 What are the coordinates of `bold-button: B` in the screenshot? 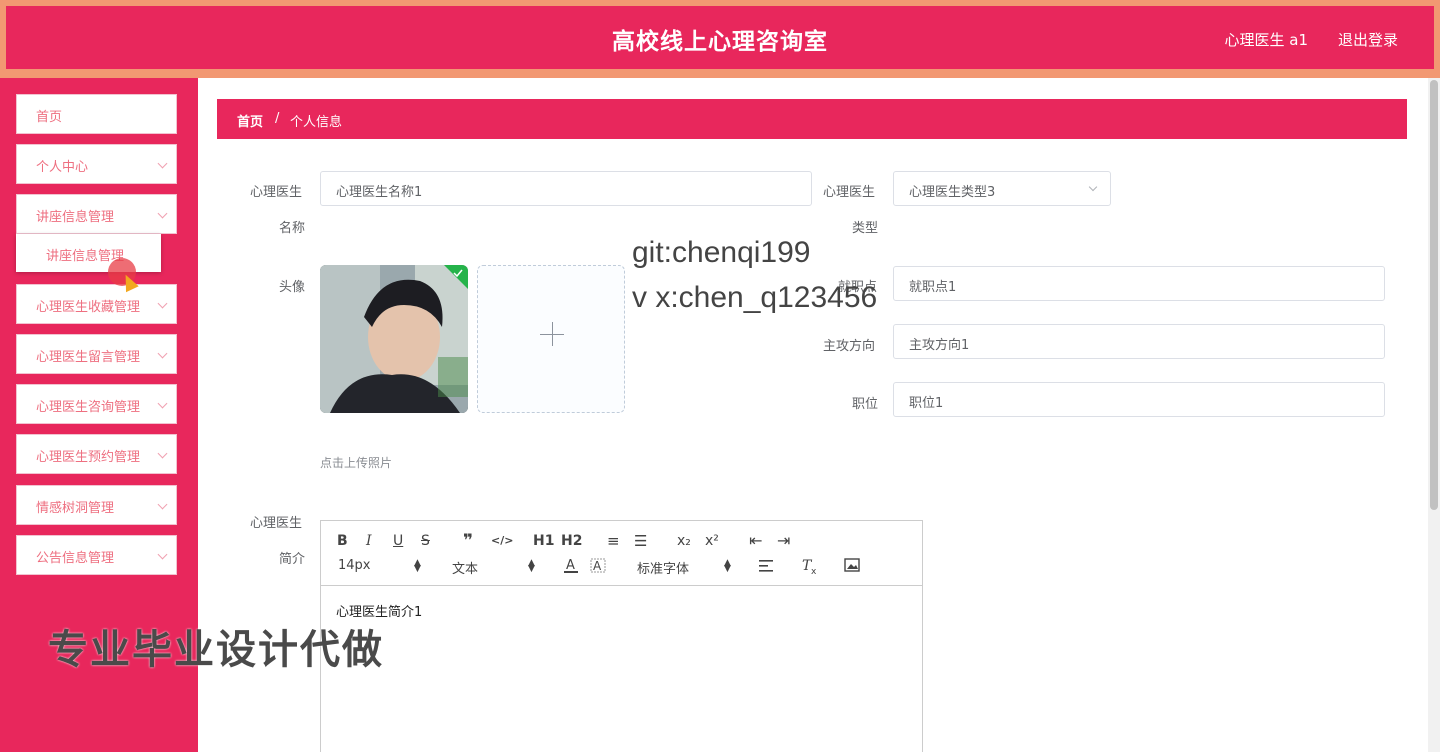 It's located at (342, 541).